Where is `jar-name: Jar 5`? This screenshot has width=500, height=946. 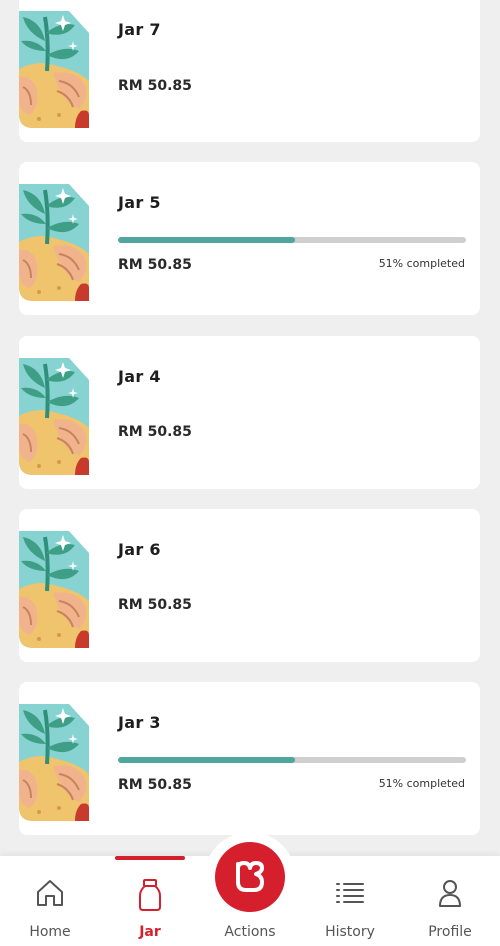
jar-name: Jar 5 is located at coordinates (139, 202).